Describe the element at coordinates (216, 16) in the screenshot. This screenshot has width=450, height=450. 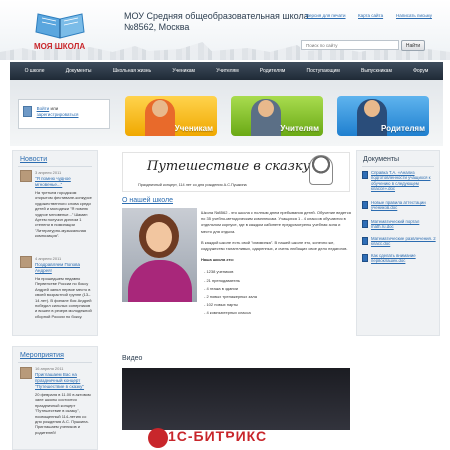
I see `school-name-line1: МОУ Средняя общеобразовательная школа` at that location.